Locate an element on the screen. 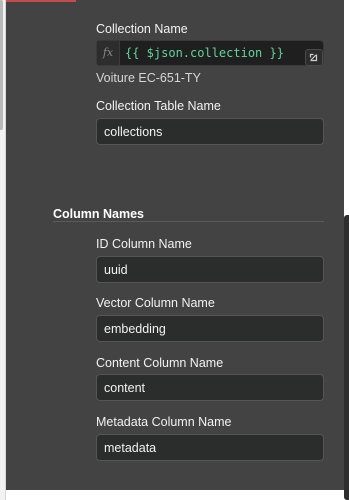  collection-name-label: Collection Name is located at coordinates (142, 29).